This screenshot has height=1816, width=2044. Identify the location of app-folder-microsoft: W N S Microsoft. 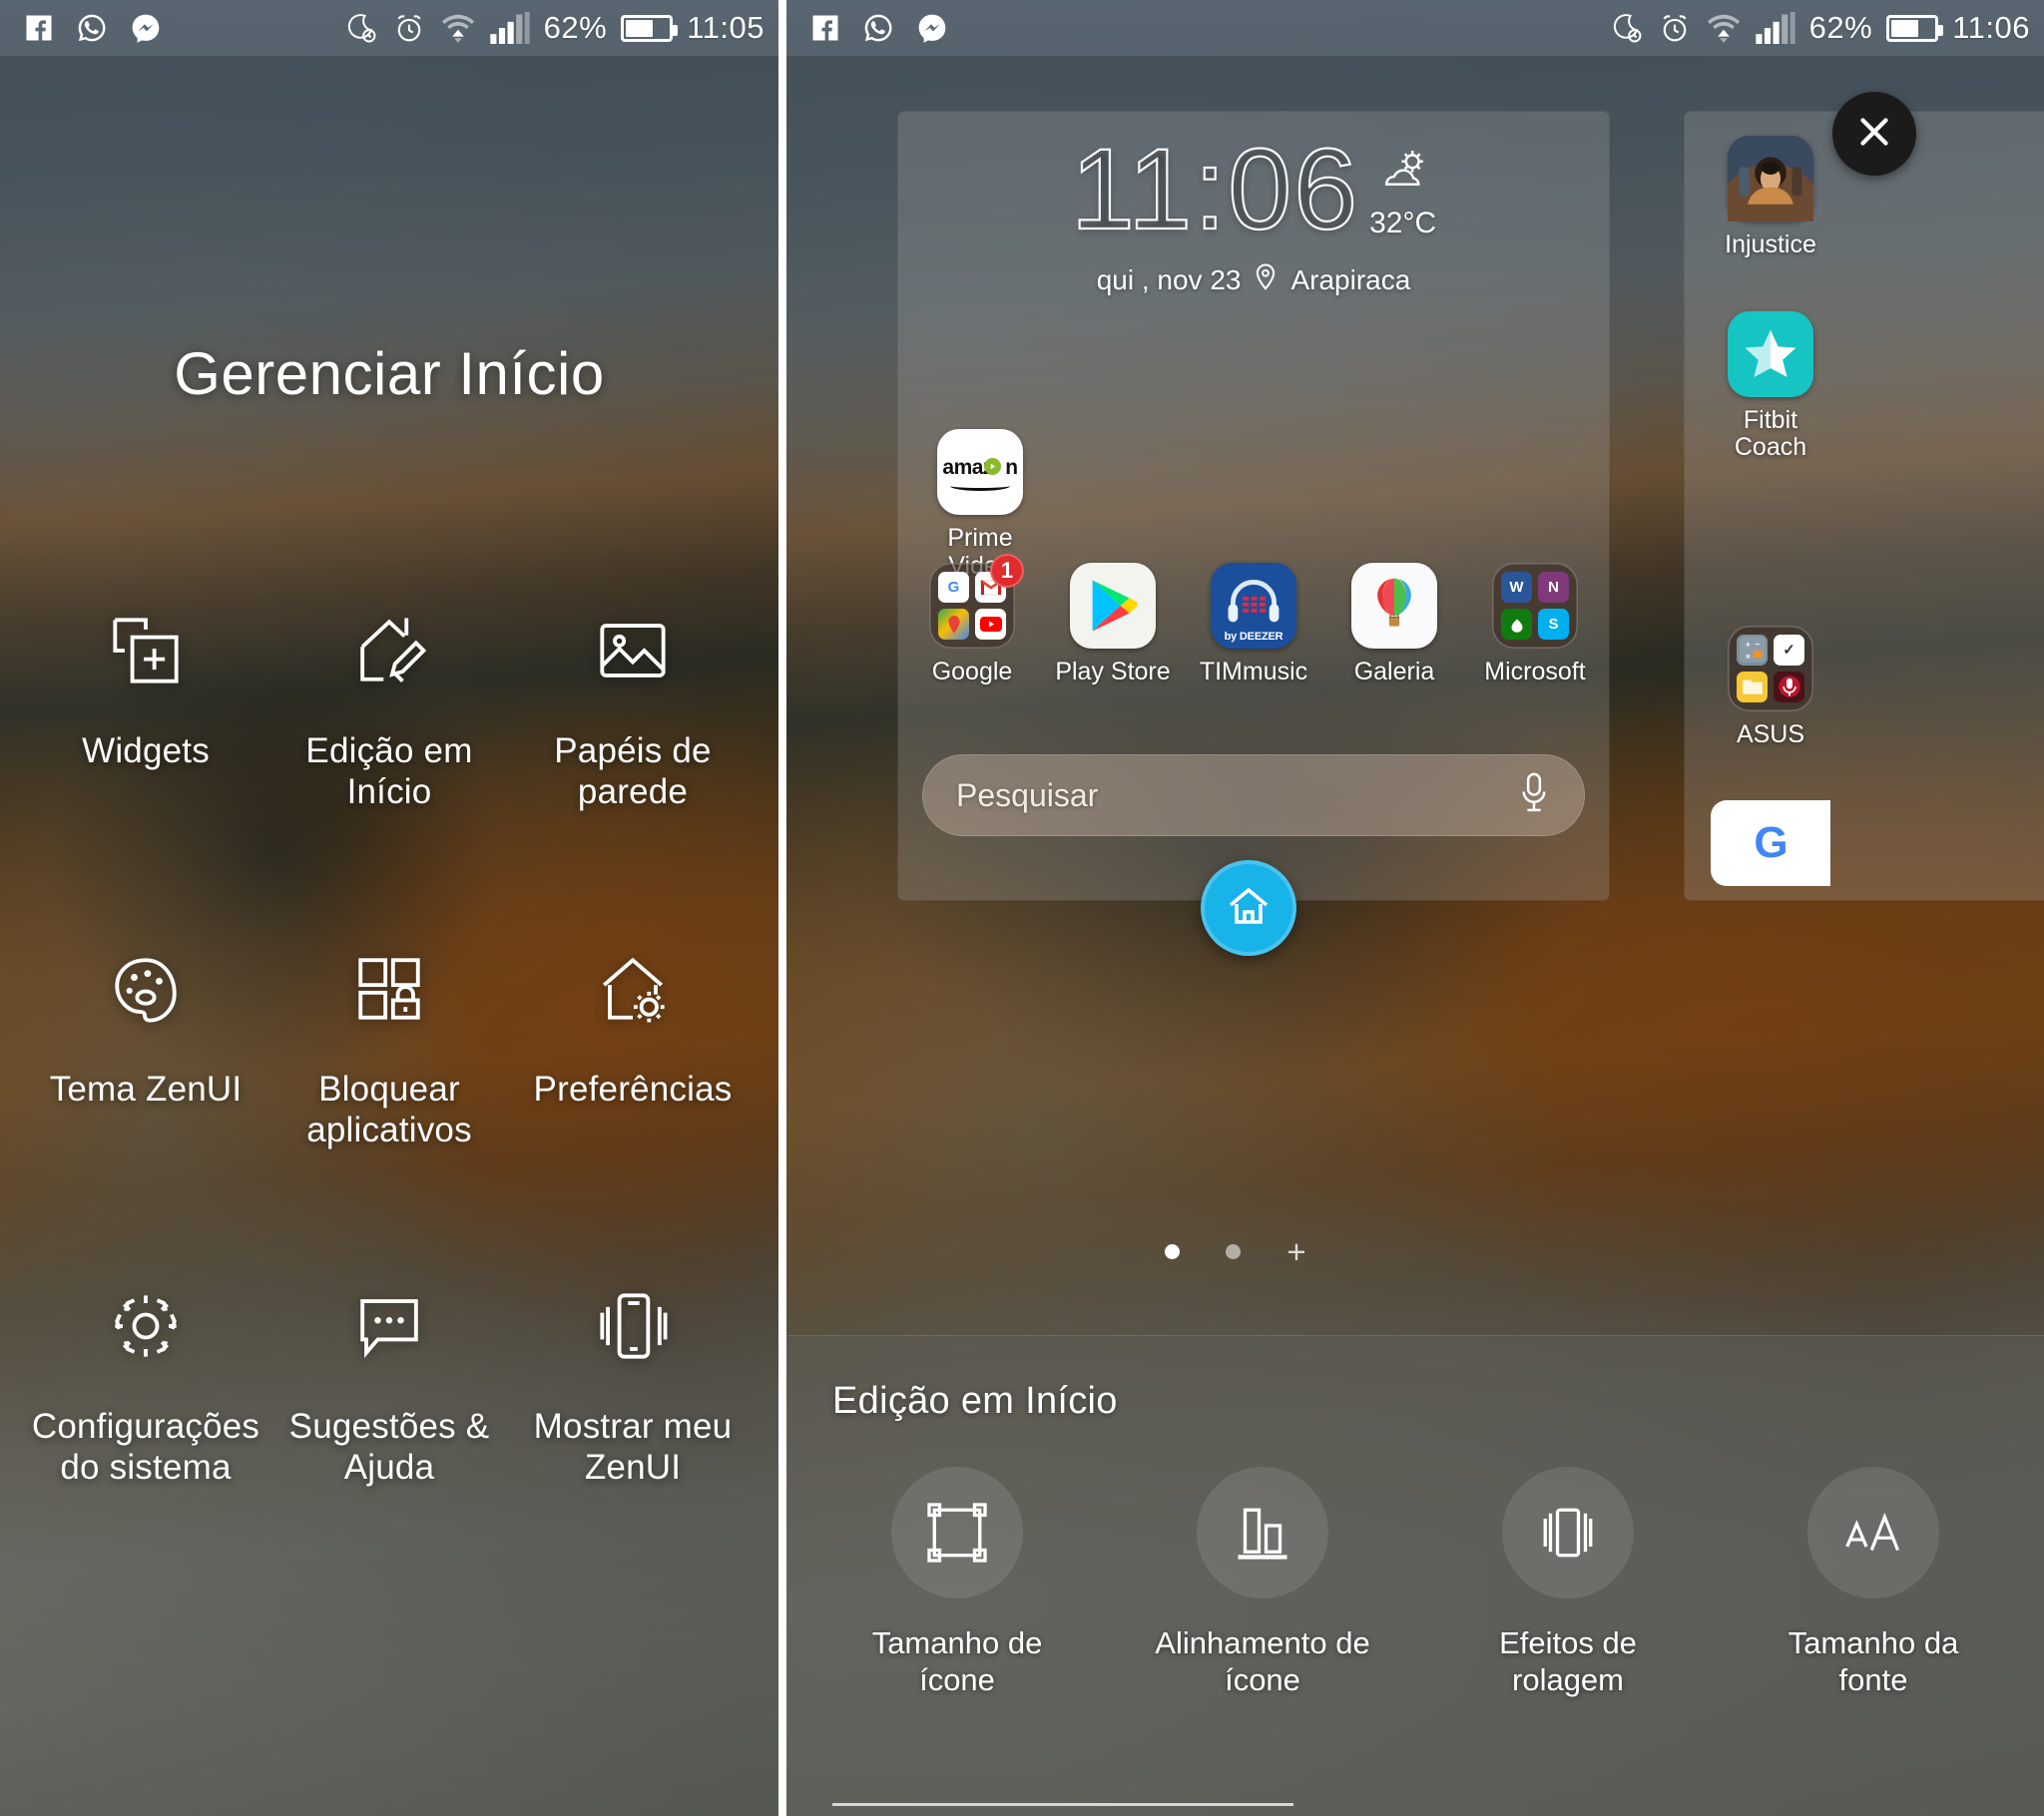
(1535, 624).